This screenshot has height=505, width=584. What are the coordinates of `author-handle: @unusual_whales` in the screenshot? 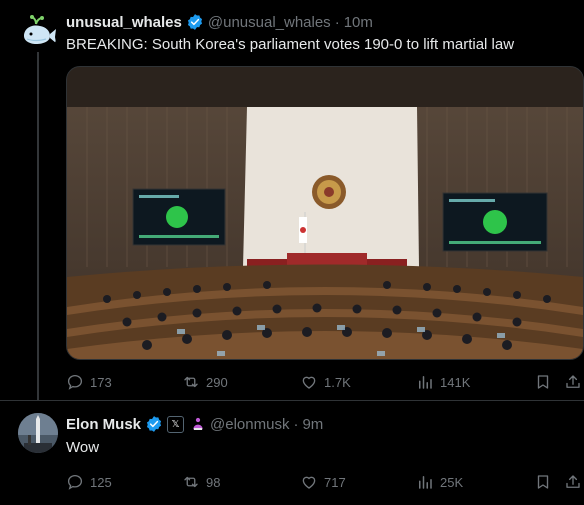 It's located at (269, 22).